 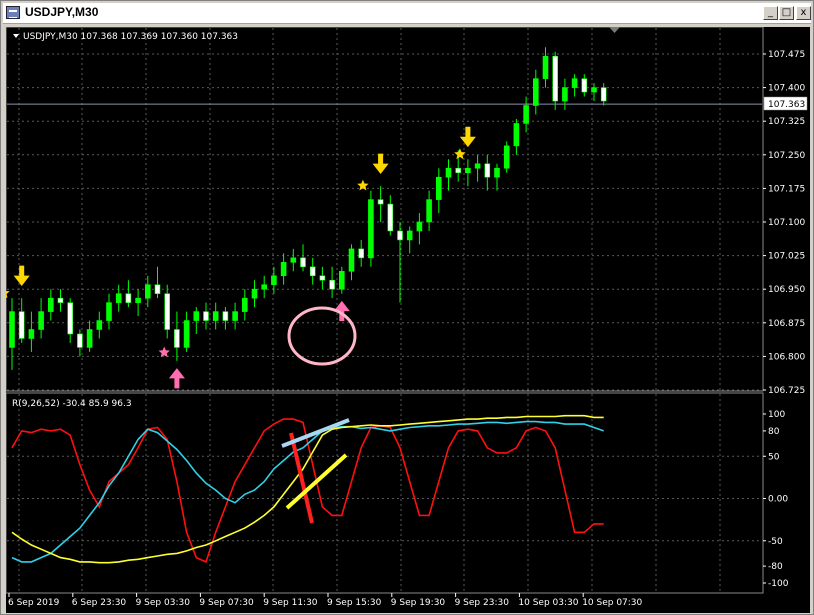 What do you see at coordinates (786, 105) in the screenshot?
I see `current-price-label: 107.363` at bounding box center [786, 105].